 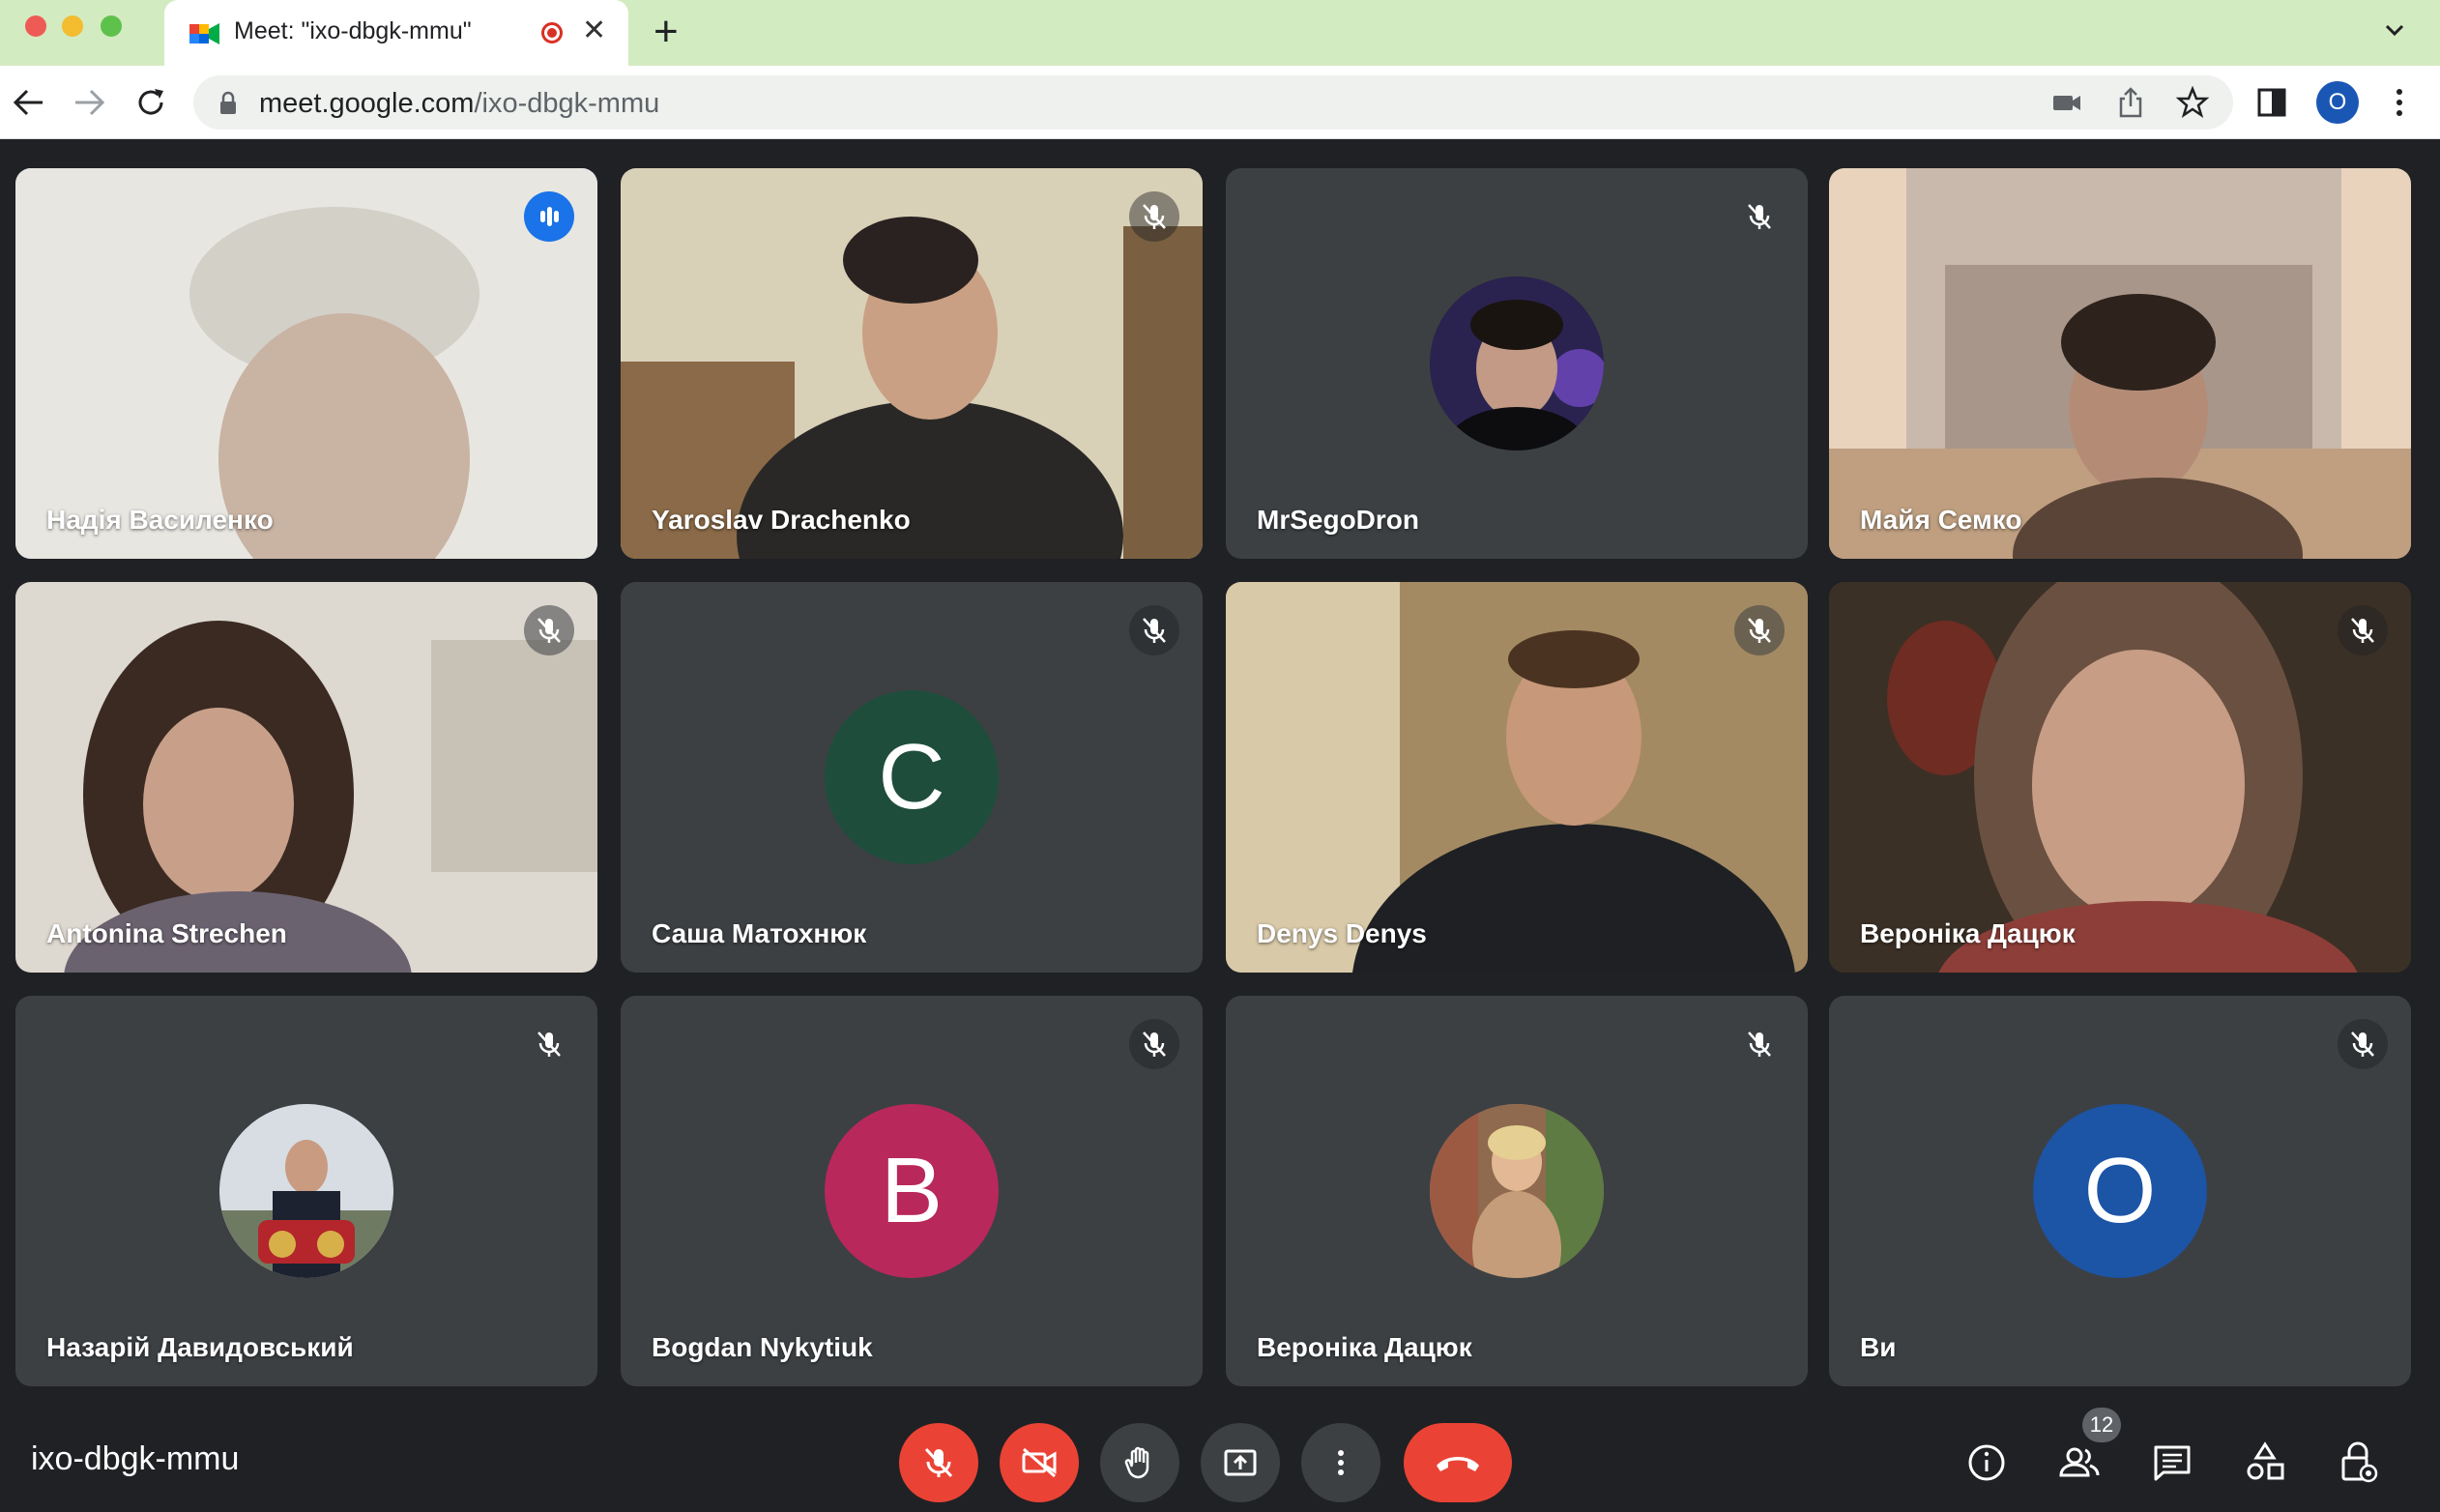 What do you see at coordinates (759, 933) in the screenshot?
I see `participant-name: Саша Матохнюк` at bounding box center [759, 933].